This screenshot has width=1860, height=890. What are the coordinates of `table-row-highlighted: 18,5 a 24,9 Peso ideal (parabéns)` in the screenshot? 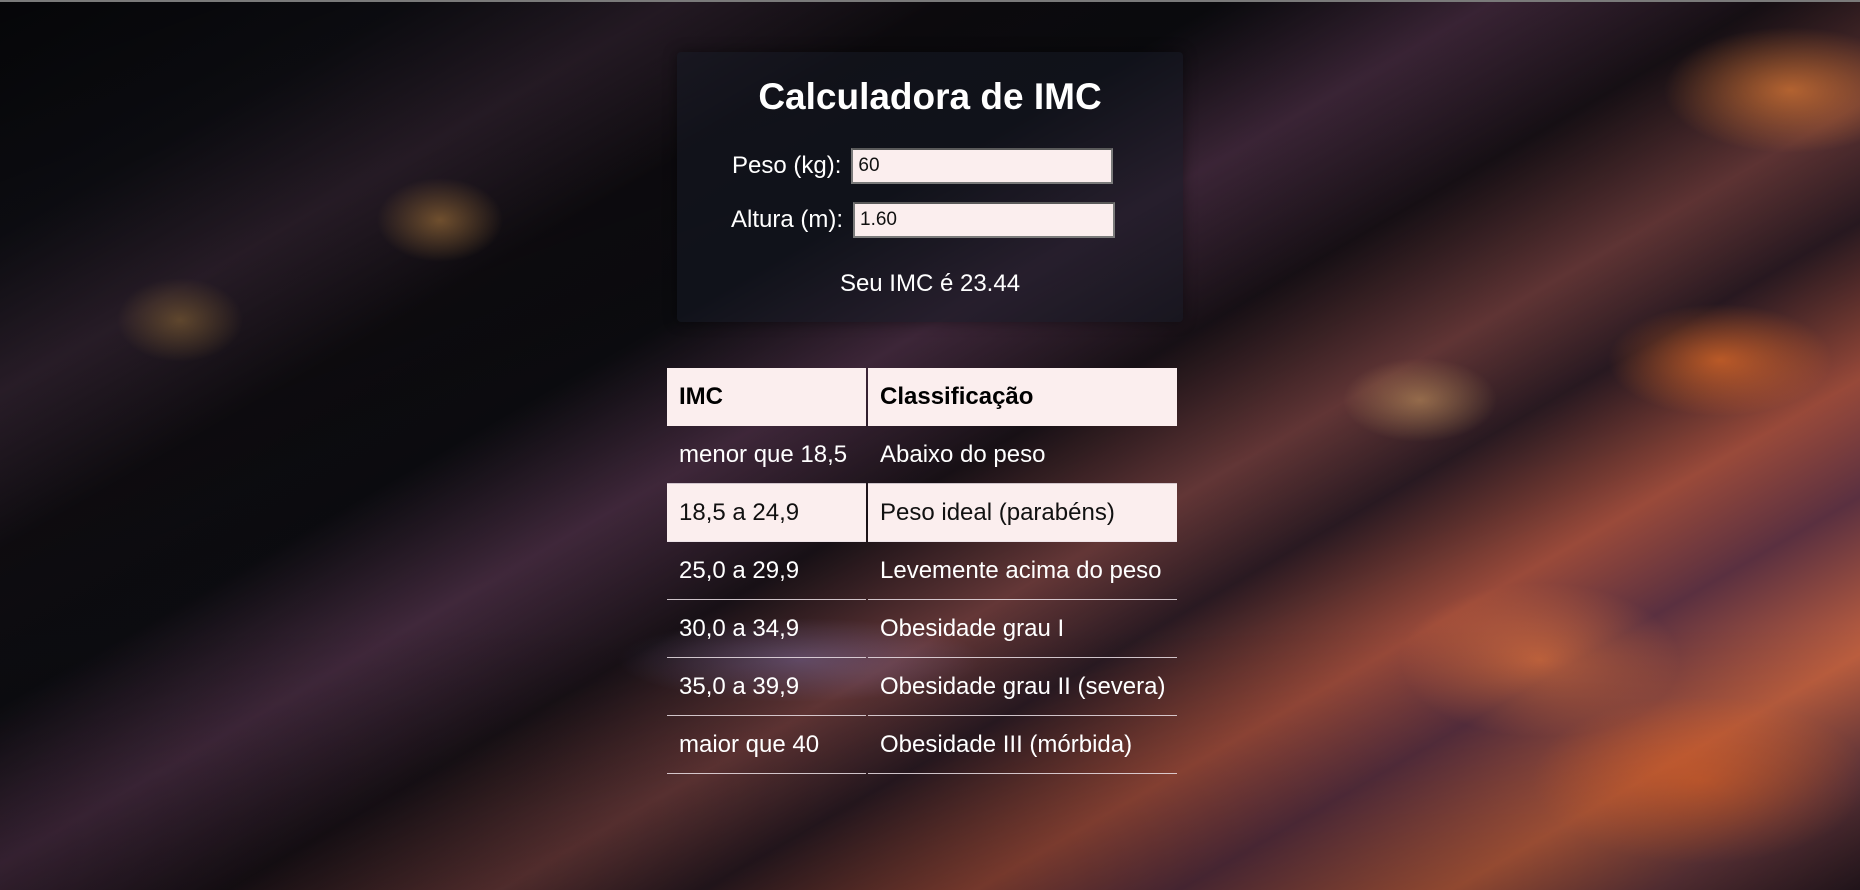 It's located at (922, 513).